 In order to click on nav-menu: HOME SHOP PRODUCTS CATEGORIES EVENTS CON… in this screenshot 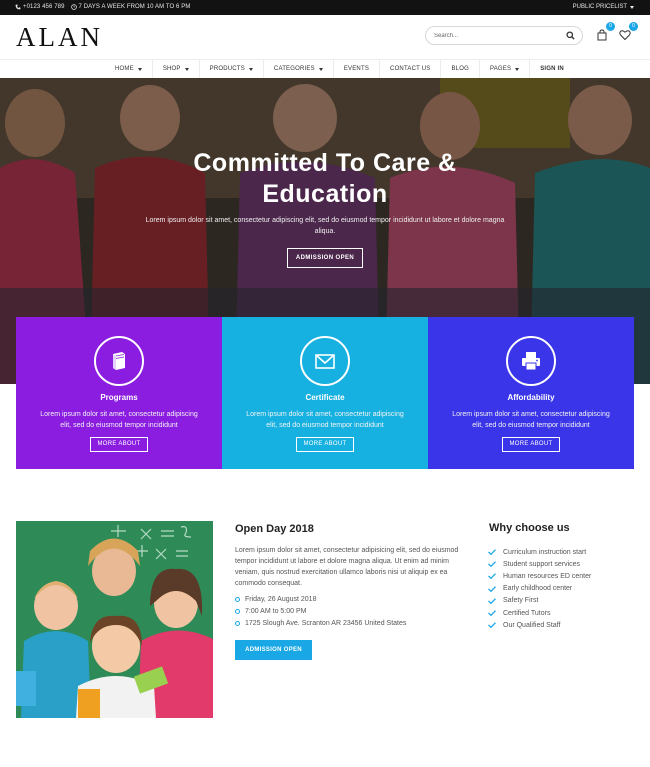, I will do `click(339, 69)`.